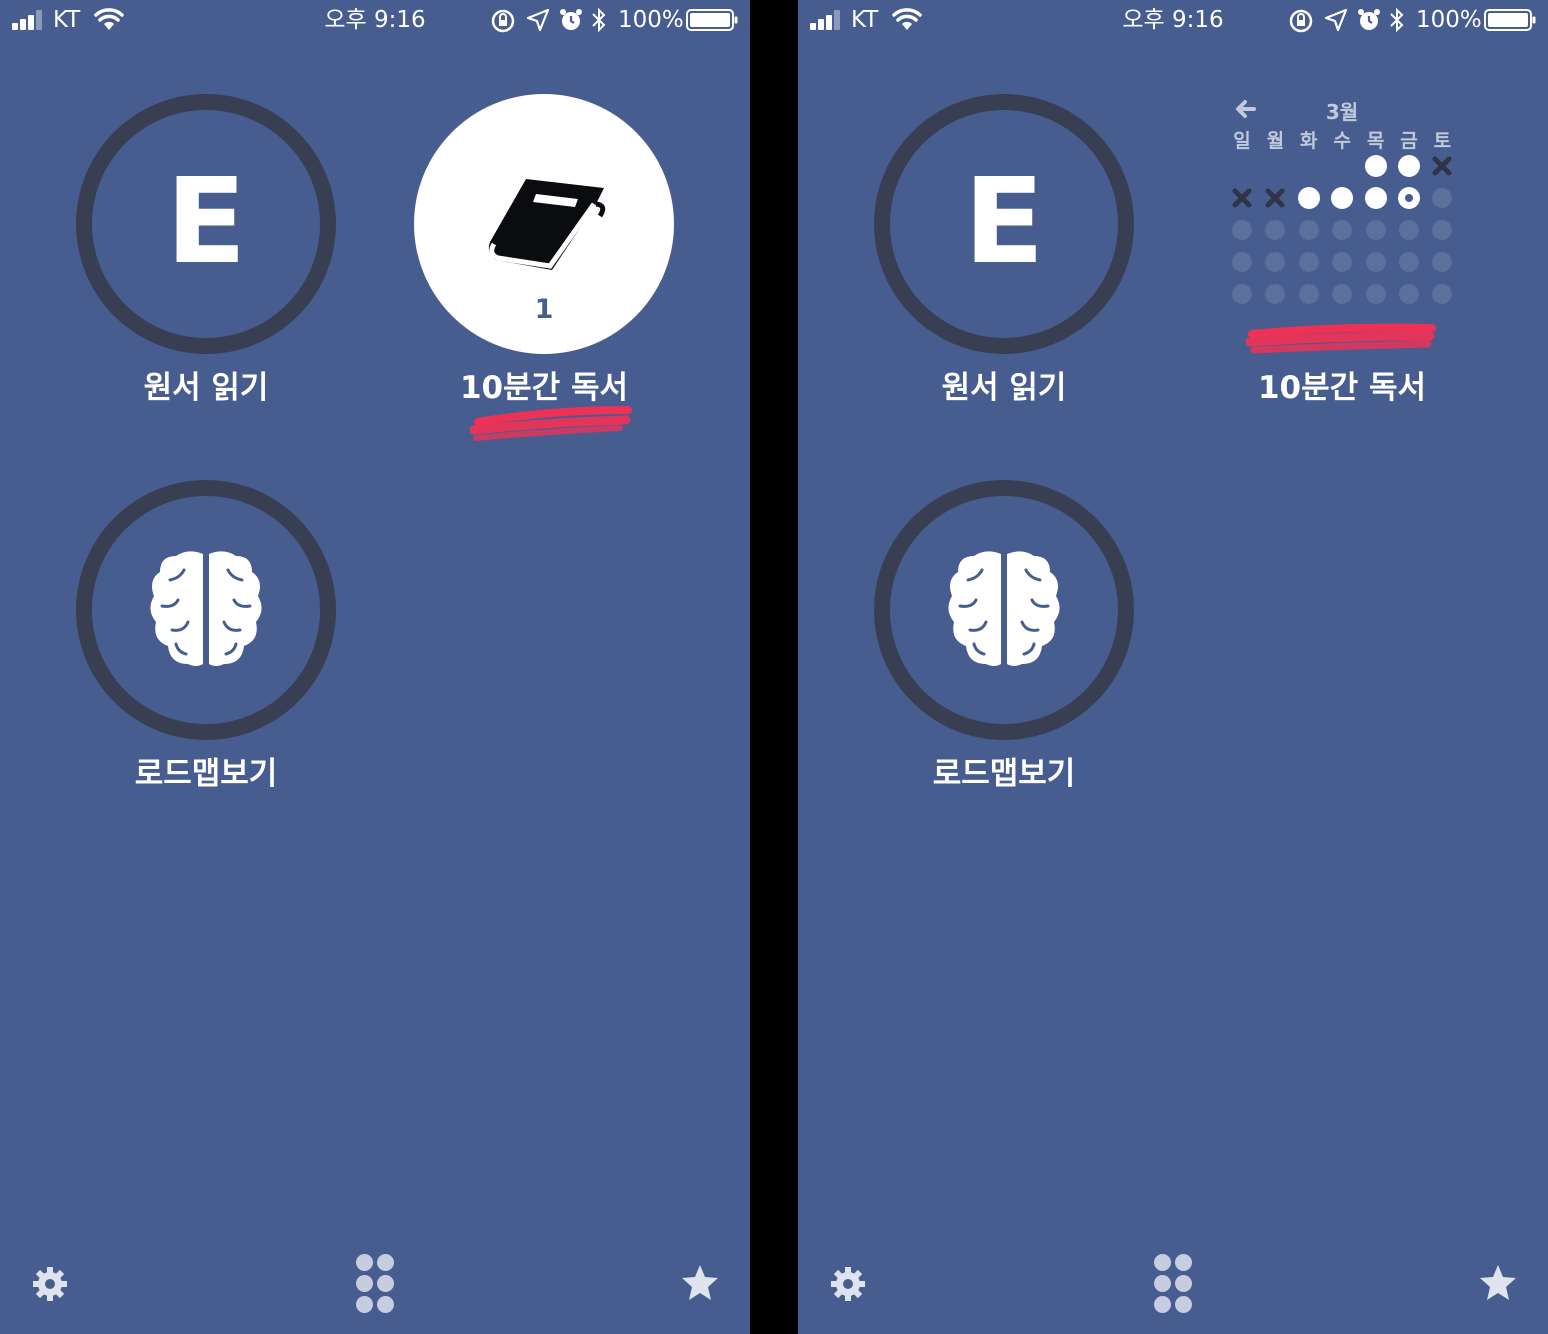  Describe the element at coordinates (1309, 141) in the screenshot. I see `calendar-weekday: 화` at that location.